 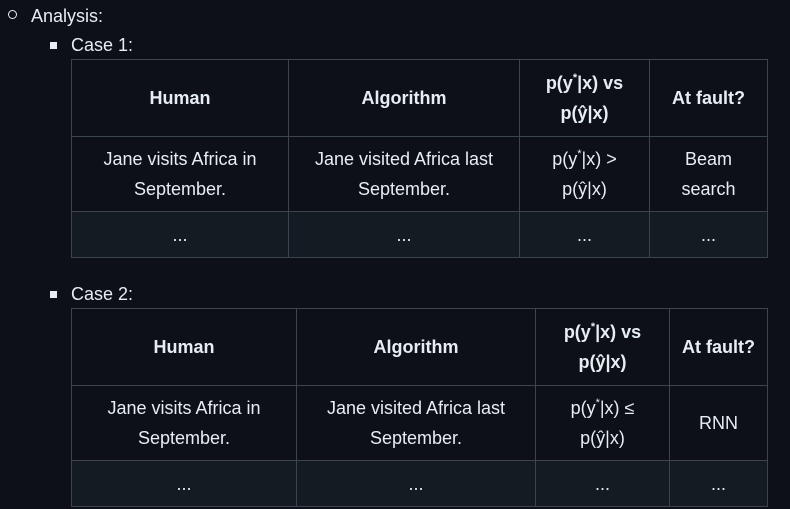 What do you see at coordinates (602, 423) in the screenshot?
I see `cell-comparison: p(y*|x) ≤ p(ŷ|x)` at bounding box center [602, 423].